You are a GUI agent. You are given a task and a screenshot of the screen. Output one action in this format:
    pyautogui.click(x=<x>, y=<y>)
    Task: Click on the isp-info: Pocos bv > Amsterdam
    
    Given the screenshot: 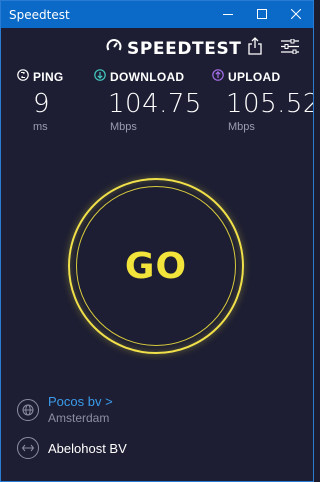 What is the action you would take?
    pyautogui.click(x=80, y=409)
    